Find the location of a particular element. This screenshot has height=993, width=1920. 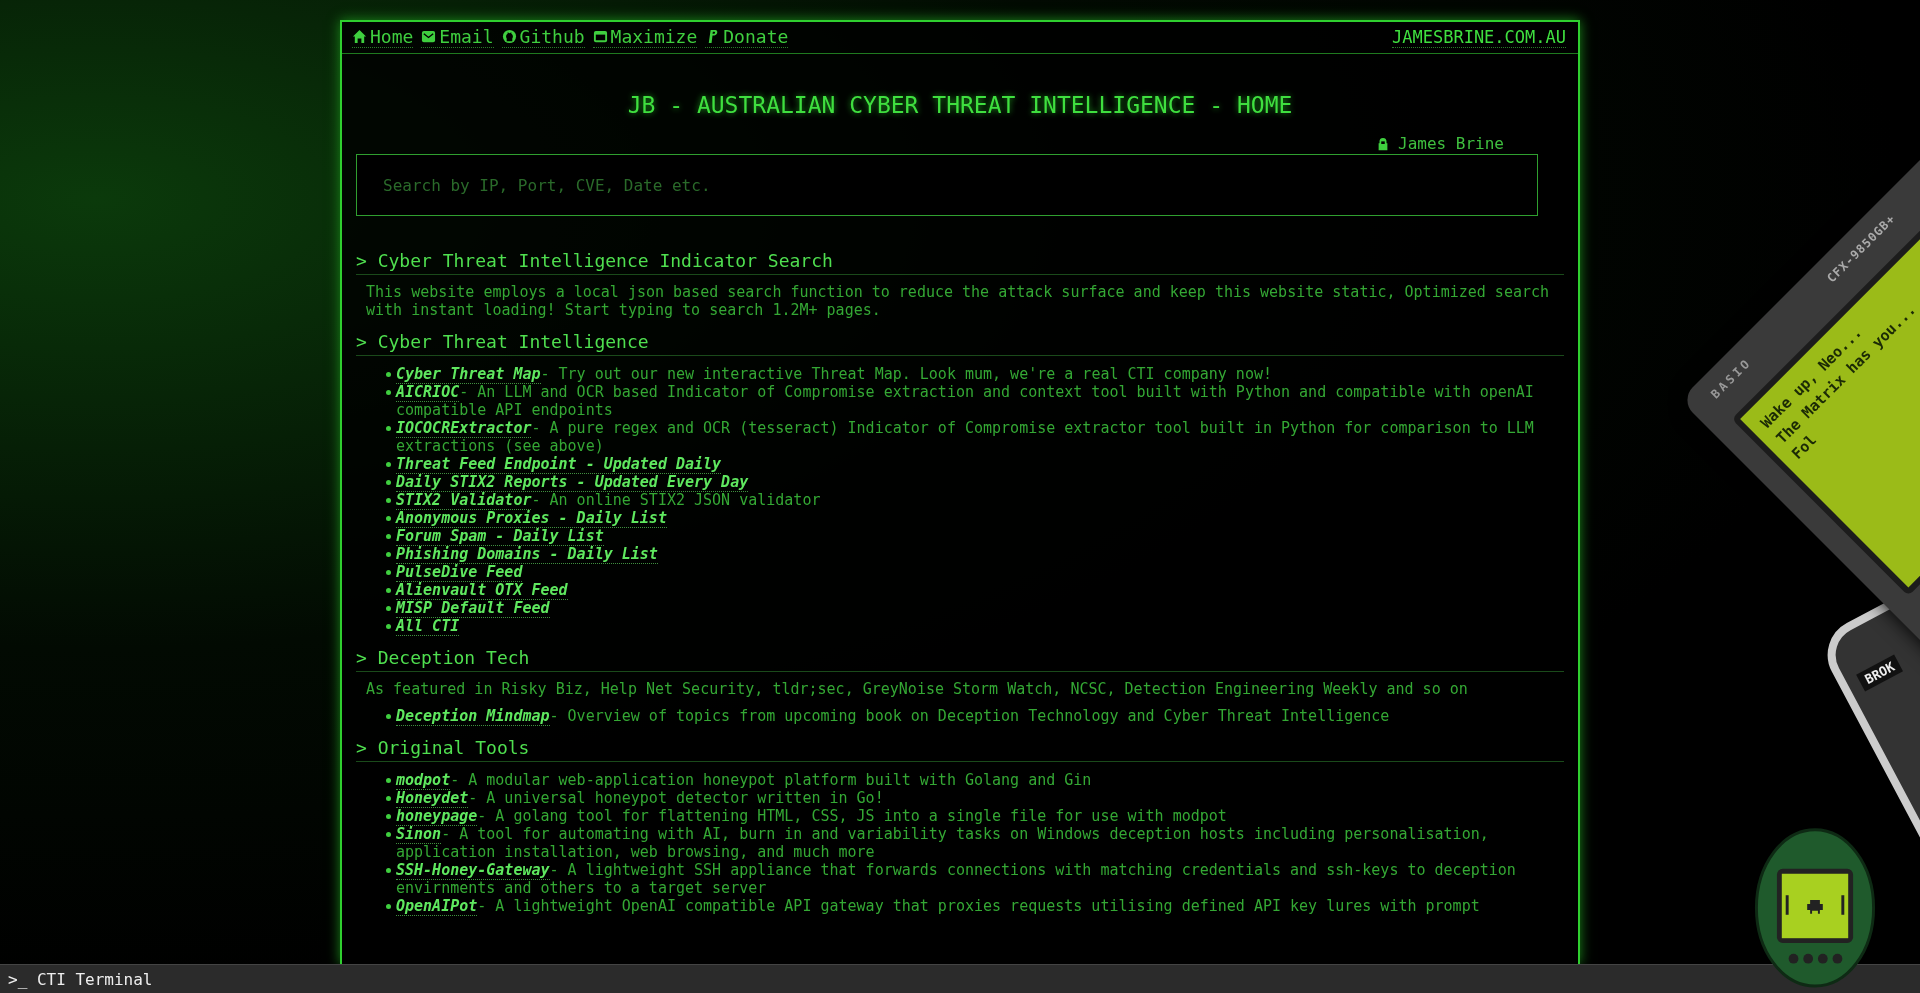

nav-link: Email is located at coordinates (457, 37).